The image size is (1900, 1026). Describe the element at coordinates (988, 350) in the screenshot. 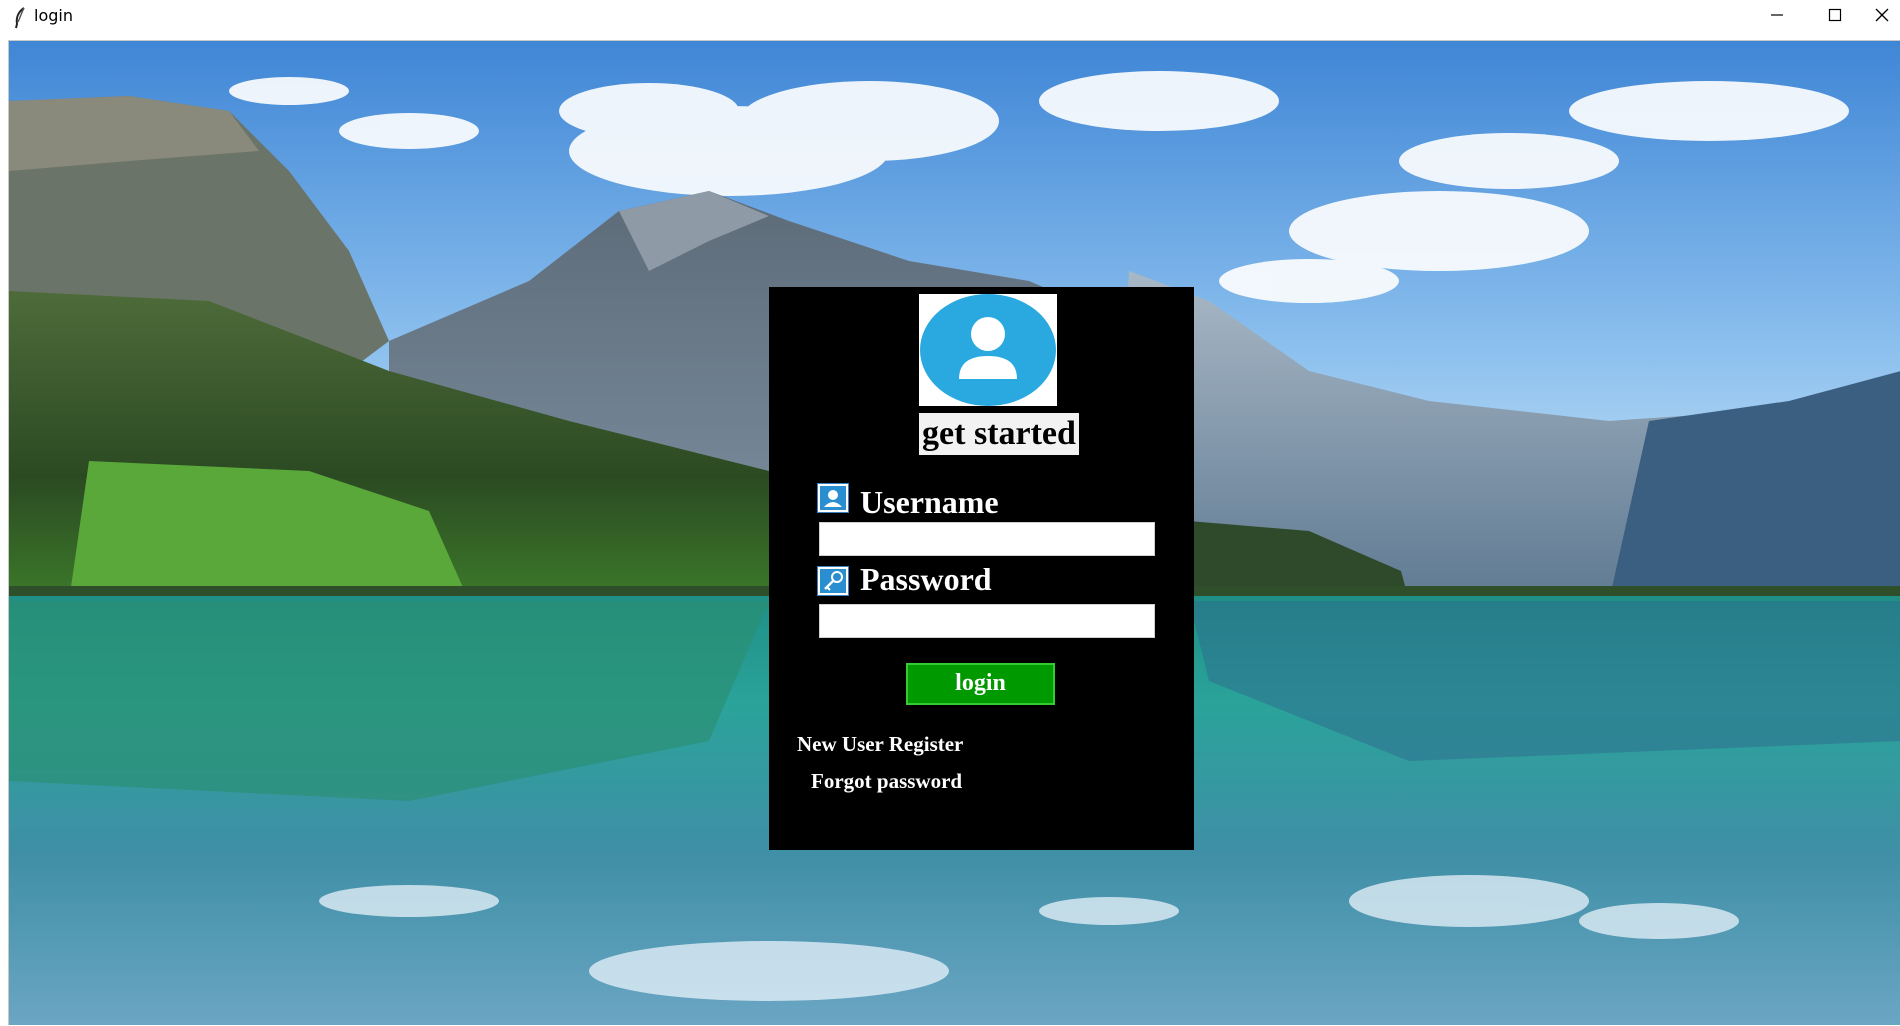

I see `user-avatar-icon` at that location.